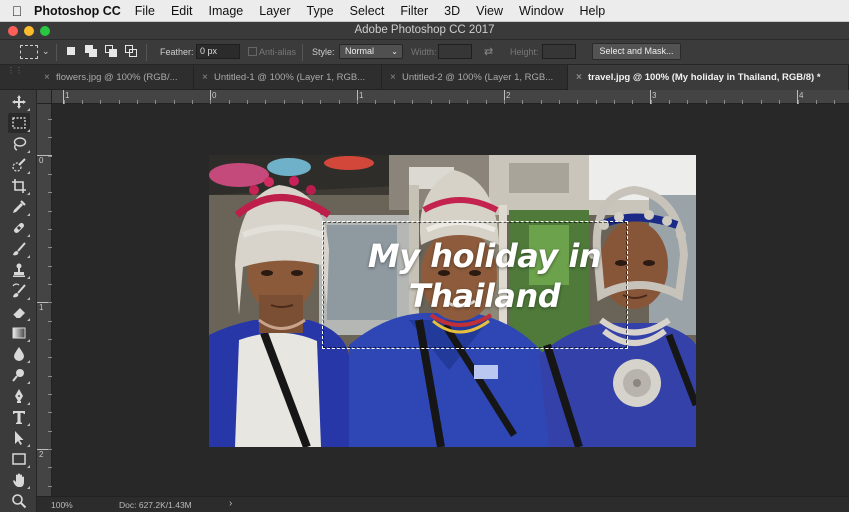 Image resolution: width=849 pixels, height=512 pixels. Describe the element at coordinates (323, 52) in the screenshot. I see `style-label: Style:` at that location.